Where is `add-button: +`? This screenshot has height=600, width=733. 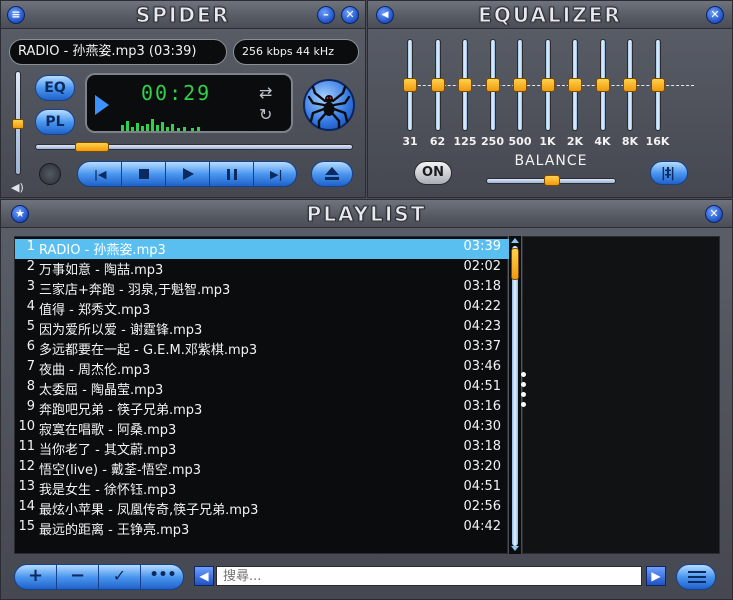 add-button: + is located at coordinates (36, 577).